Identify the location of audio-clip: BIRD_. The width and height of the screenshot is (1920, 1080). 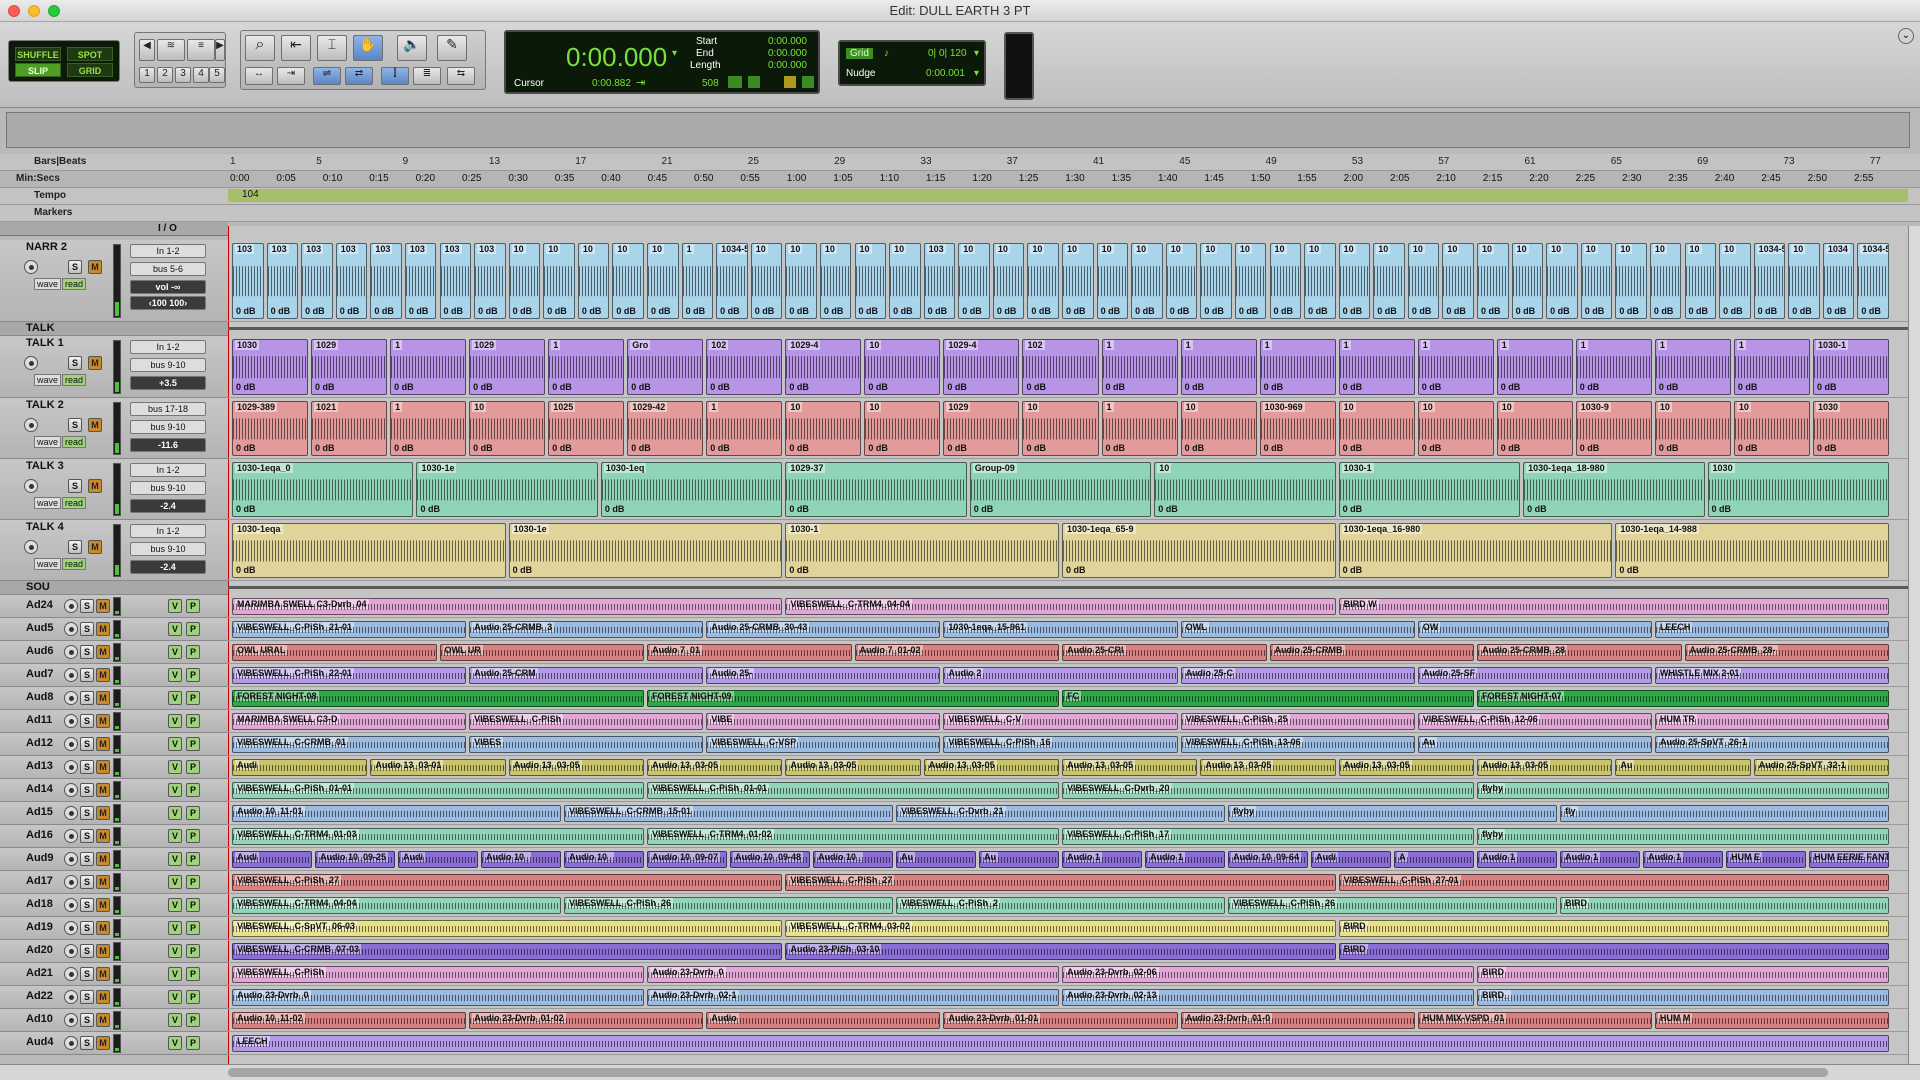
(1683, 997).